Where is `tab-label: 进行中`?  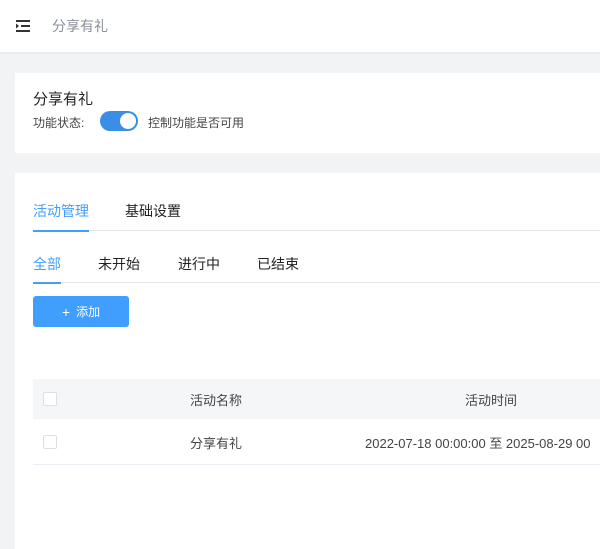
tab-label: 进行中 is located at coordinates (199, 264).